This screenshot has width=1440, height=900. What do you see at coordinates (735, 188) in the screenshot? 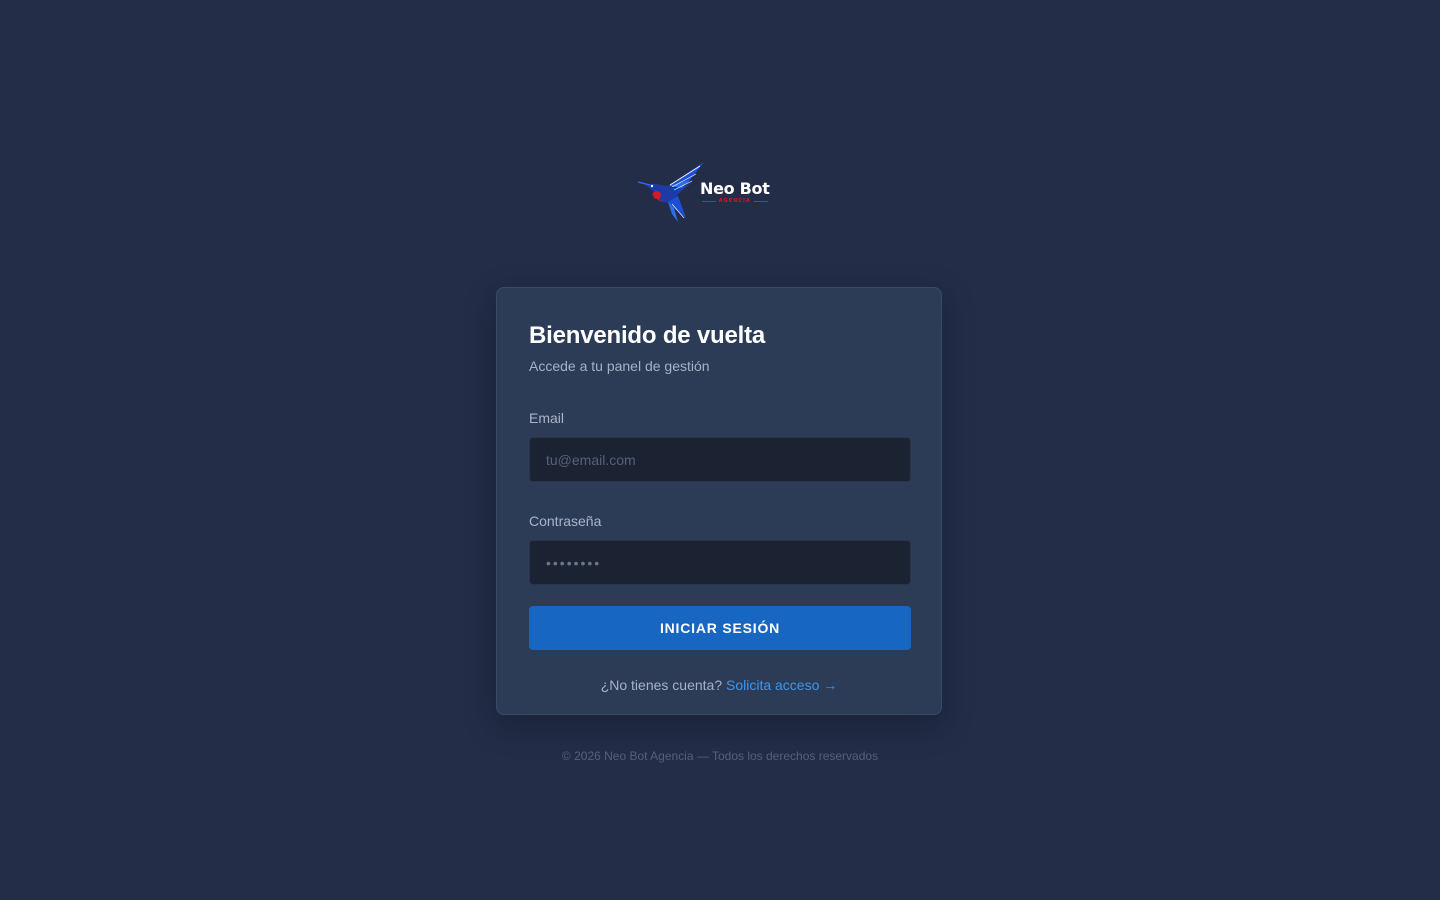
I see `brand-name: Neo Bot` at bounding box center [735, 188].